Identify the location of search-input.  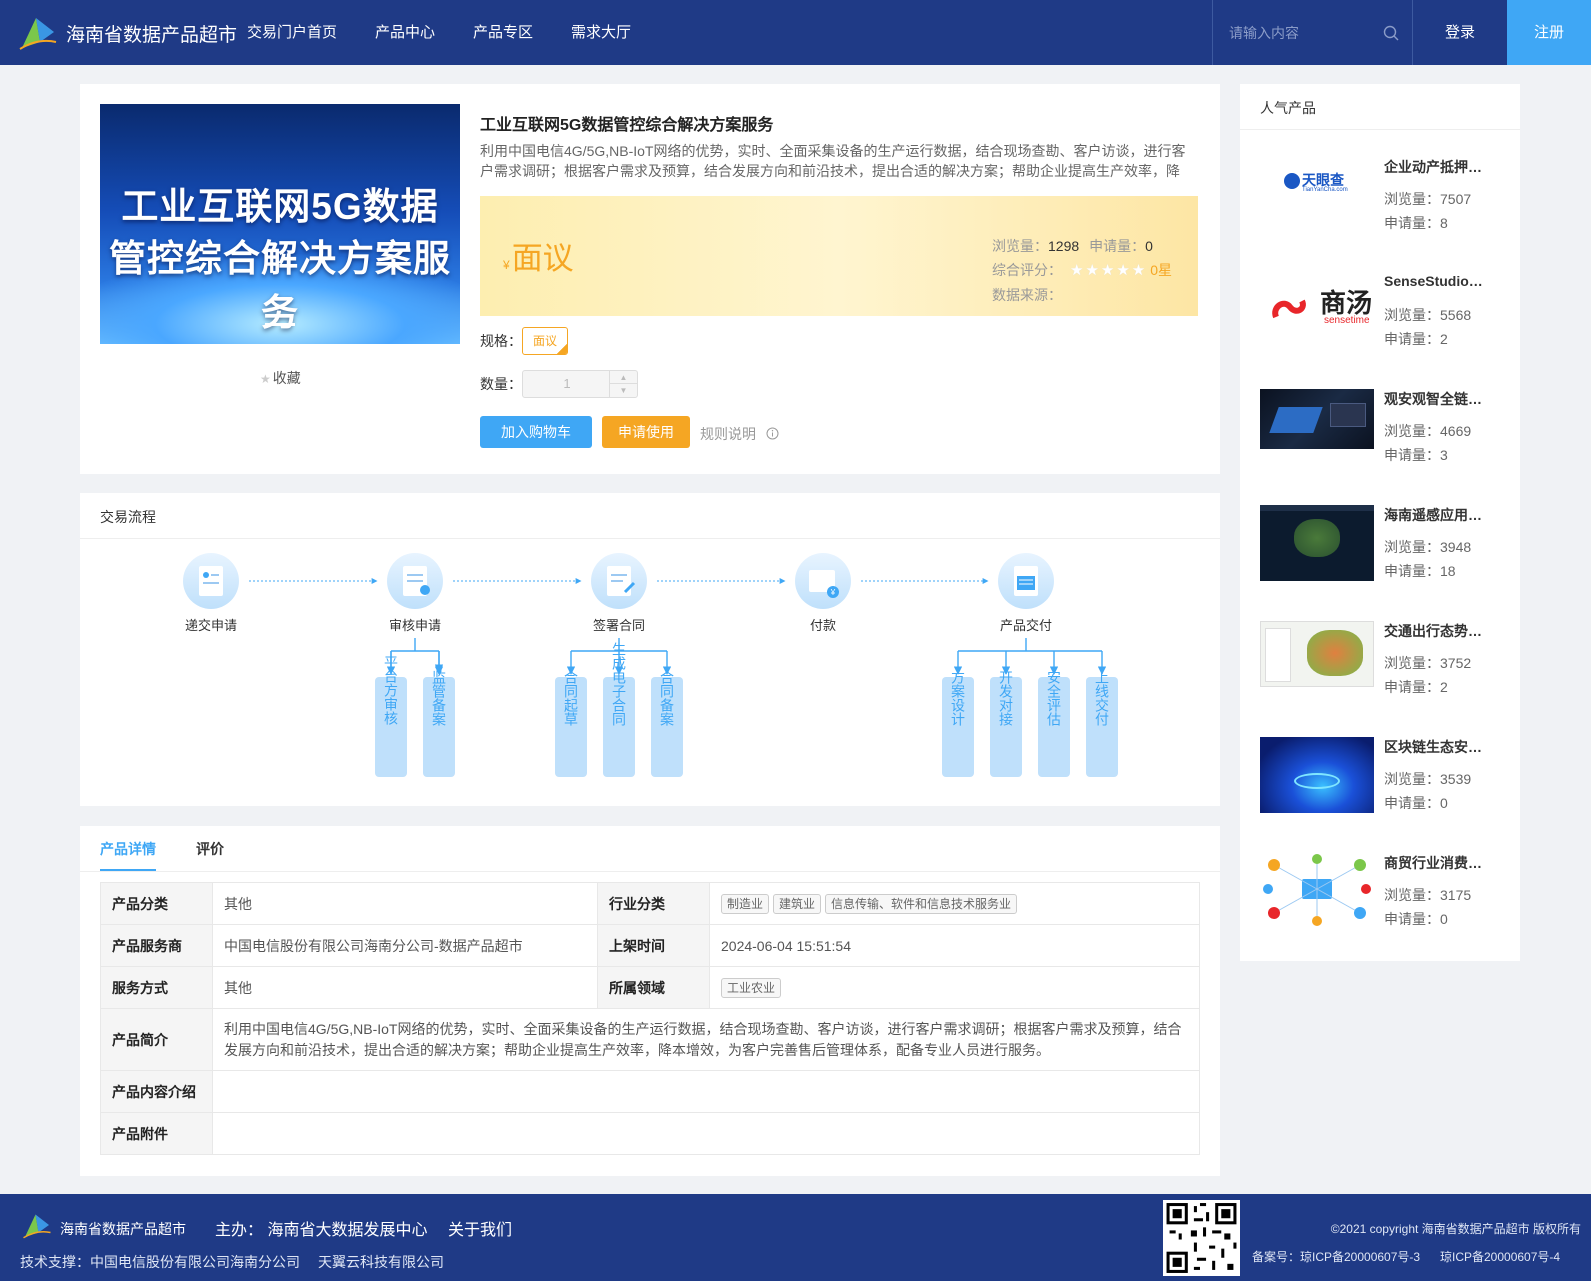
(1299, 33).